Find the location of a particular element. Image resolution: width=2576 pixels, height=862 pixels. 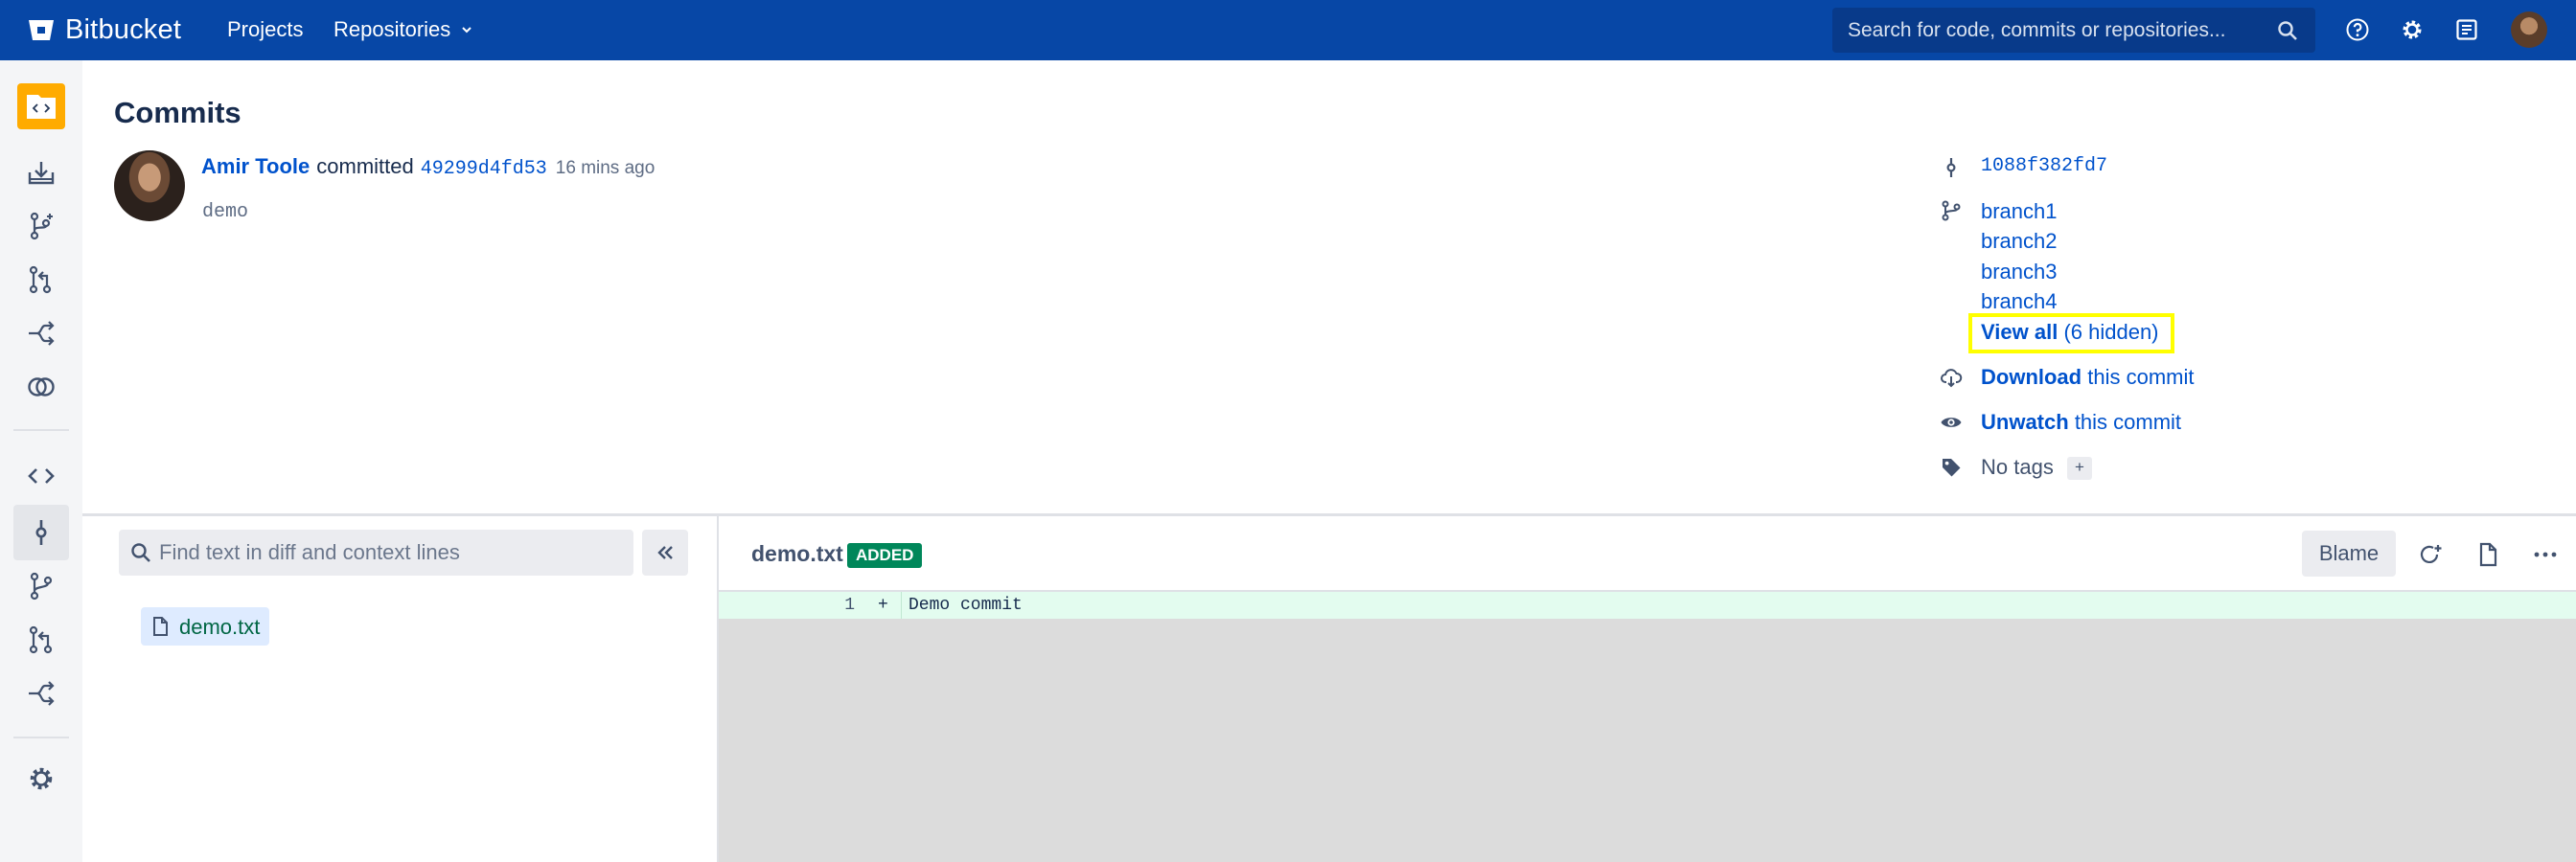

double-chevron-left-icon is located at coordinates (665, 552).